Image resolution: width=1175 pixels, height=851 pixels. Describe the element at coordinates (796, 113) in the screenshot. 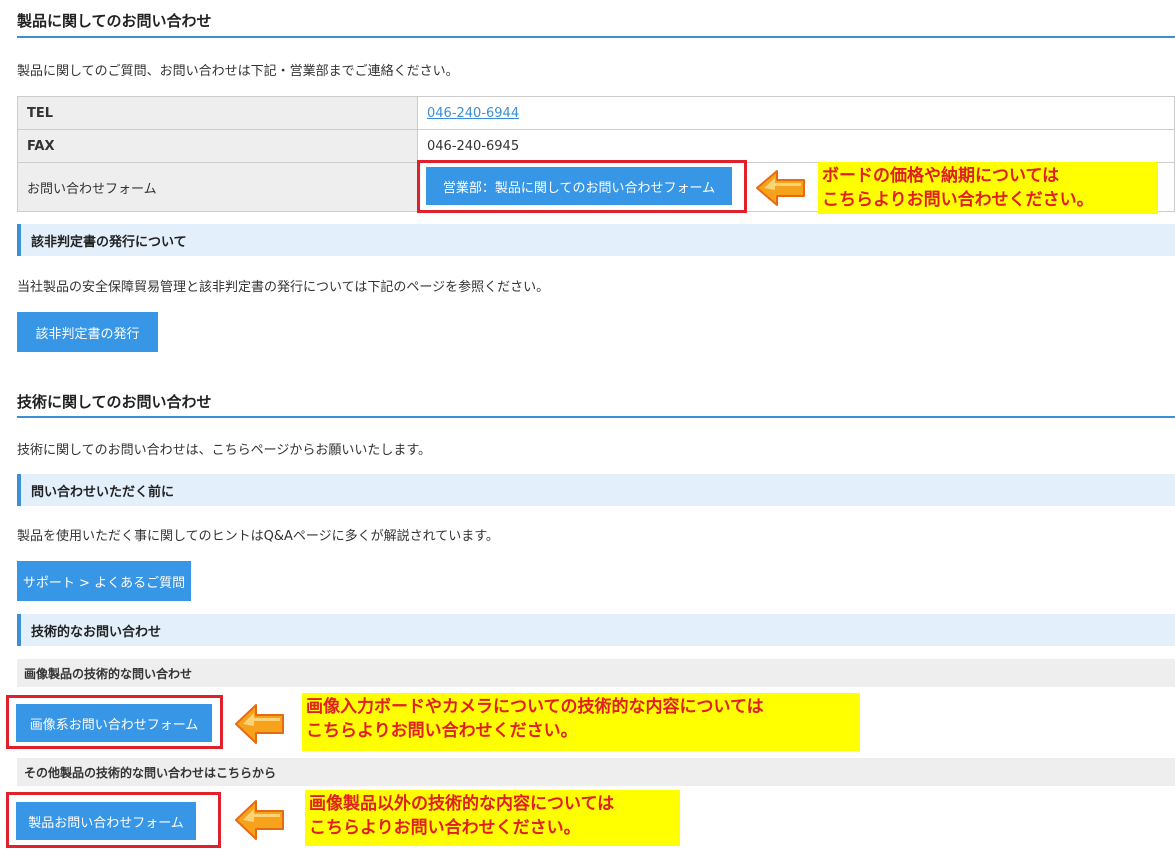

I see `tel-value-cell: 046-240-6944` at that location.